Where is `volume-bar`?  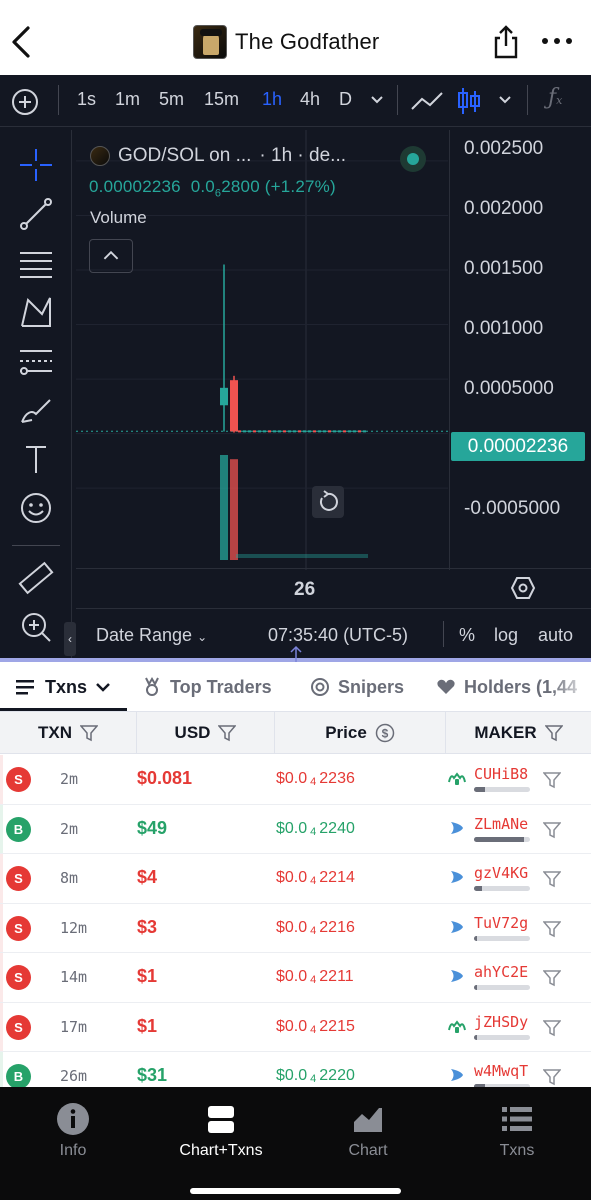
volume-bar is located at coordinates (224, 507).